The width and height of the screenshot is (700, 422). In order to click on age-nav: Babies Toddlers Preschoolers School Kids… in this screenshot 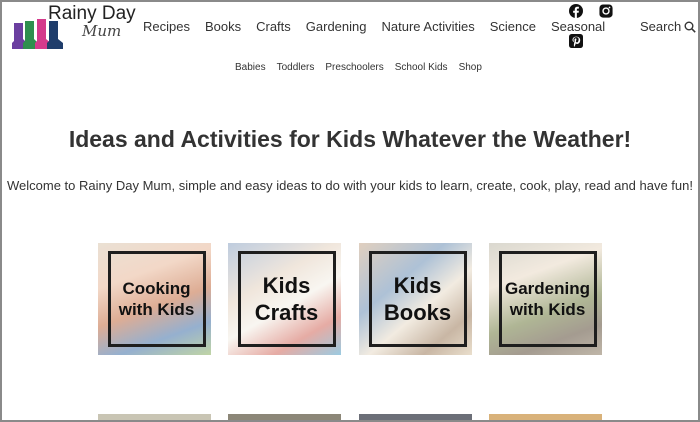, I will do `click(364, 67)`.